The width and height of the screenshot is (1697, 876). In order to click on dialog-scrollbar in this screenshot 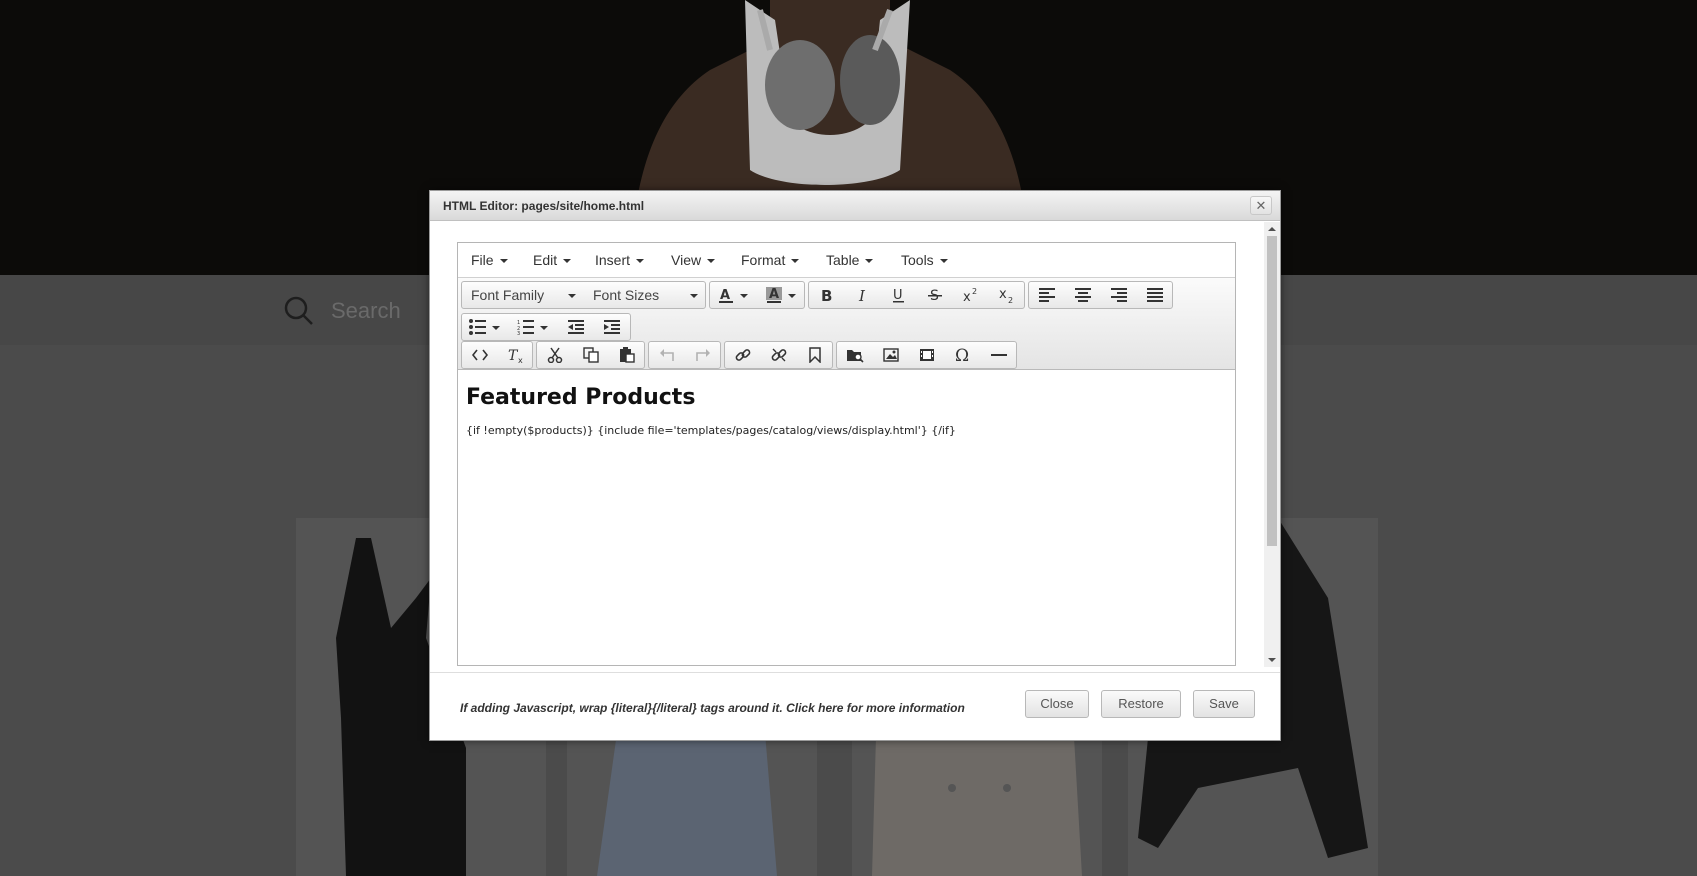, I will do `click(1272, 444)`.